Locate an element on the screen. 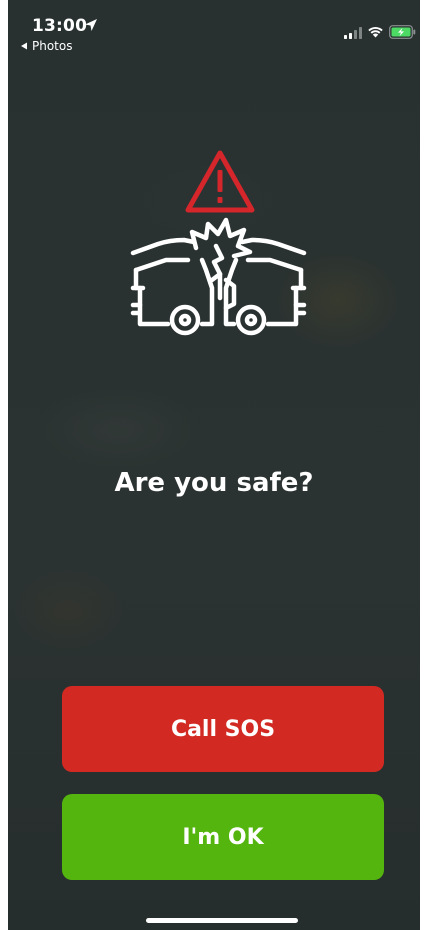 The width and height of the screenshot is (428, 930). back-link-label: Photos is located at coordinates (52, 46).